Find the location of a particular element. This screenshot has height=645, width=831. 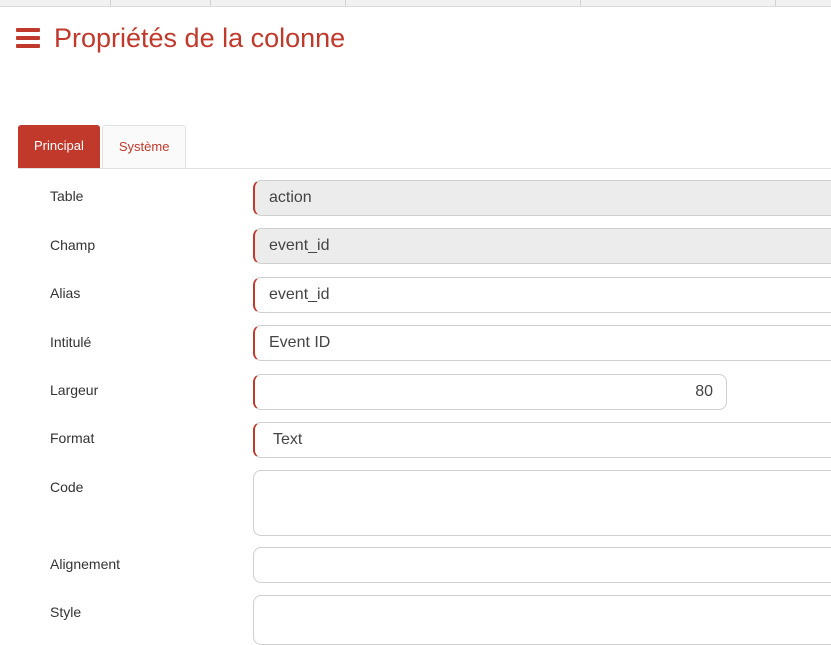

label-code: Code is located at coordinates (67, 487).